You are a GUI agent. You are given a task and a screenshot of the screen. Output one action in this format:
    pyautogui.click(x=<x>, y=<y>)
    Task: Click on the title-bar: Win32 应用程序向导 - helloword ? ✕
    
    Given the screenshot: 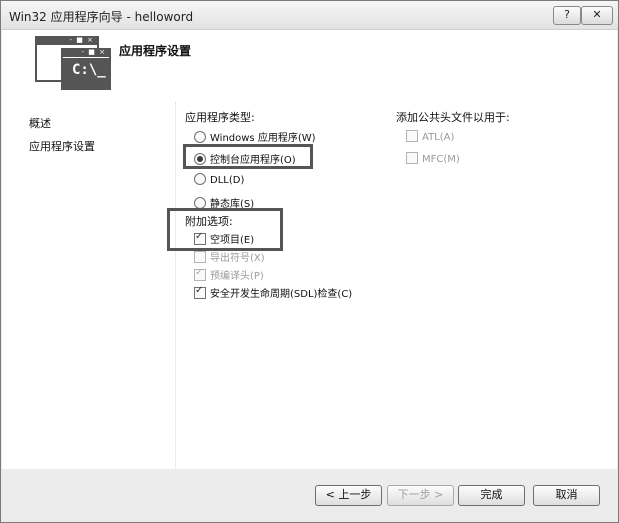 What is the action you would take?
    pyautogui.click(x=309, y=15)
    